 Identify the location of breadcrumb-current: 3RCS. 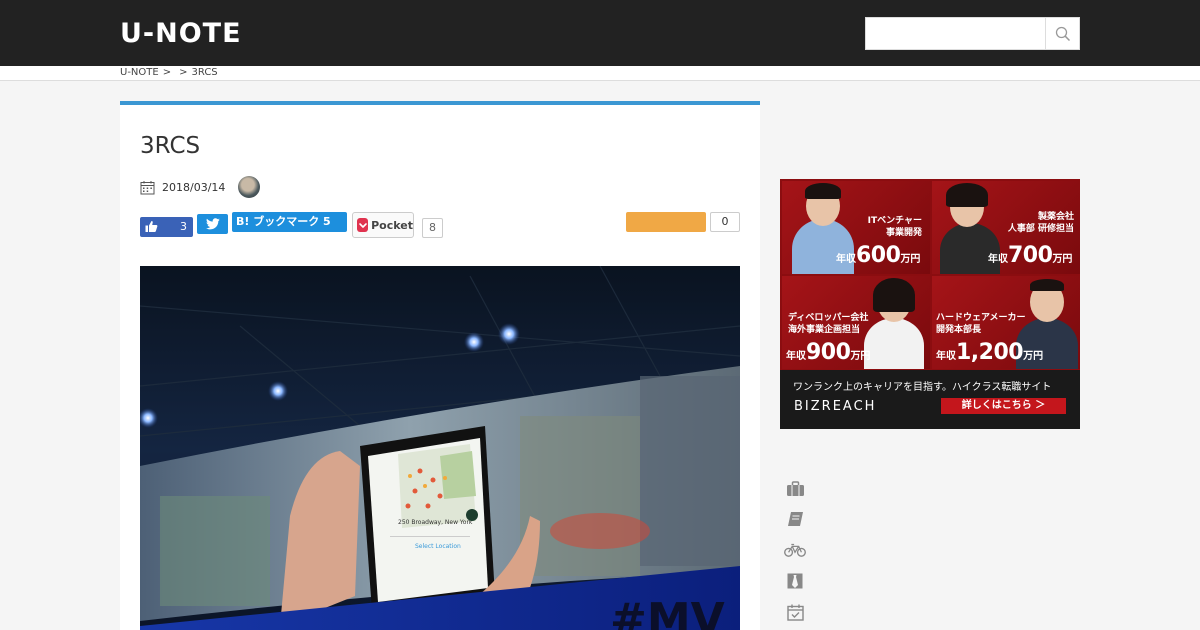
(204, 72).